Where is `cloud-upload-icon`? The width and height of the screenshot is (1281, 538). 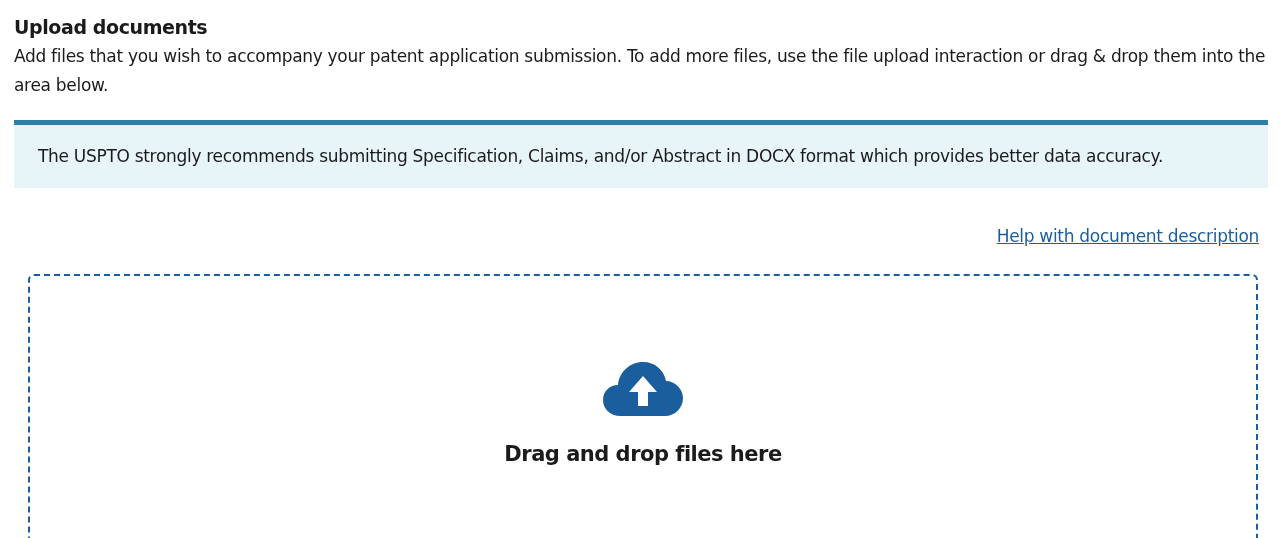 cloud-upload-icon is located at coordinates (643, 389).